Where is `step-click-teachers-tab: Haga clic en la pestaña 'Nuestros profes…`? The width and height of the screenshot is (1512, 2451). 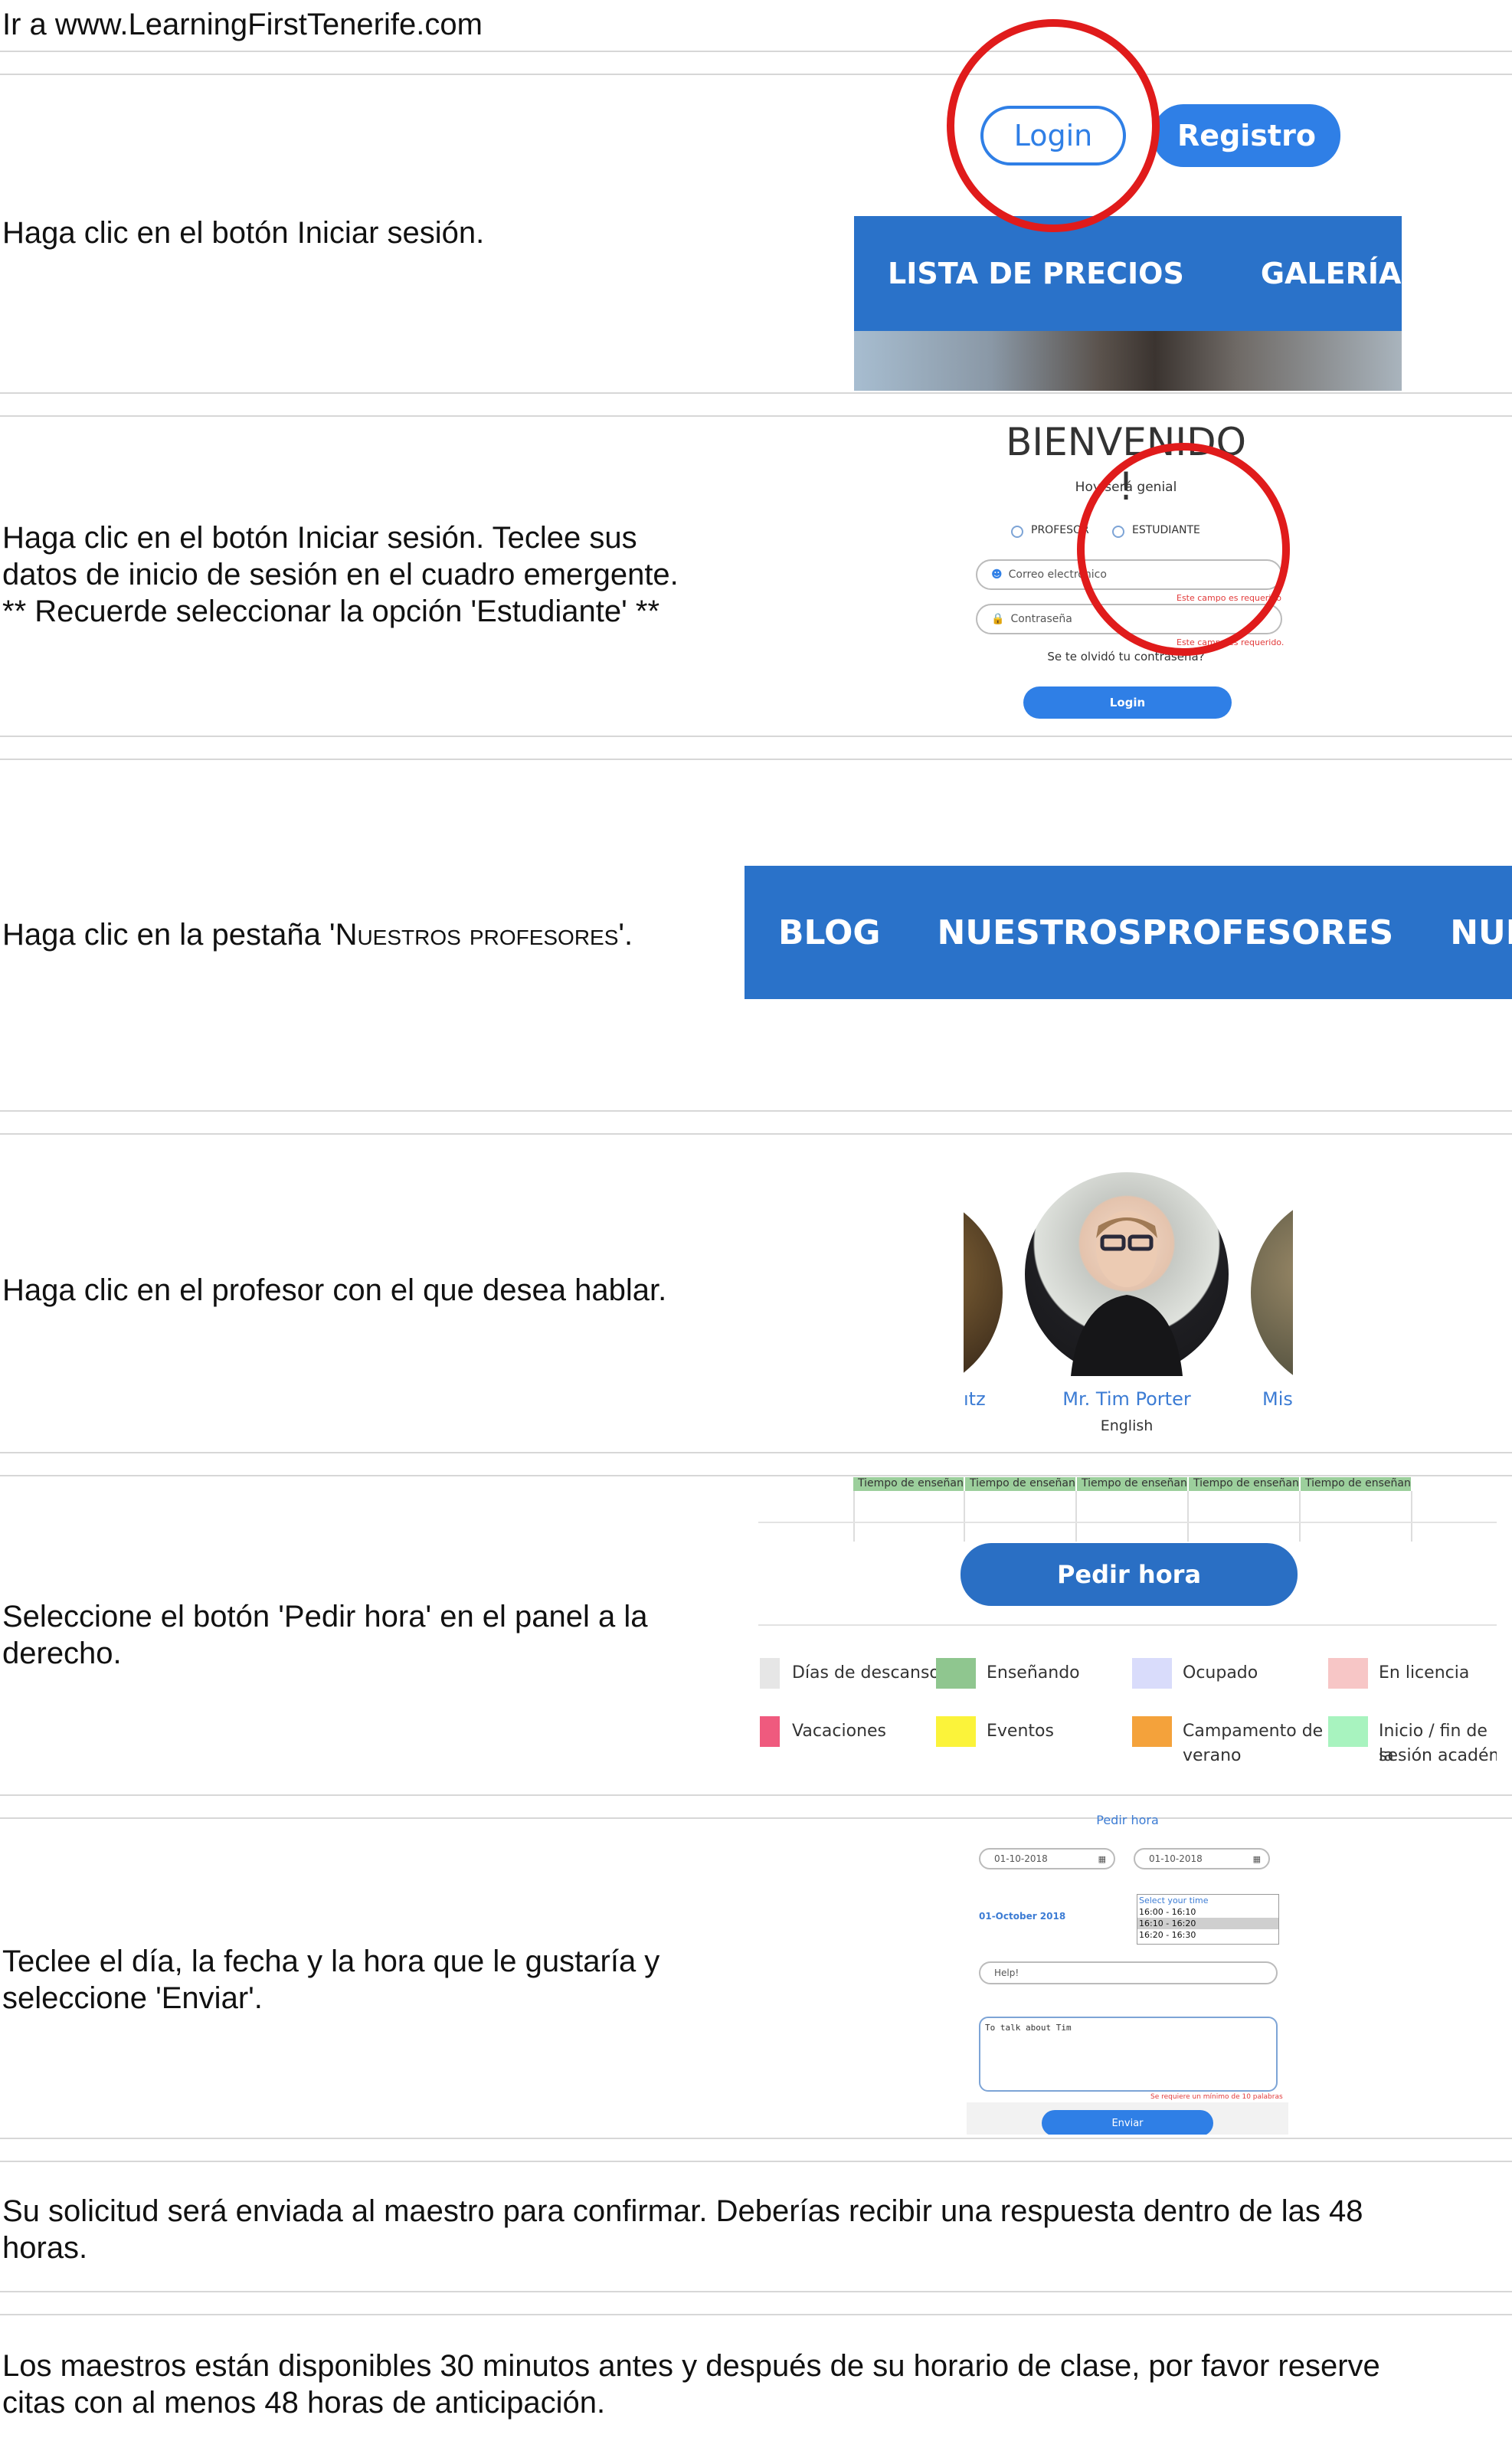
step-click-teachers-tab: Haga clic en la pestaña 'Nuestros profes… is located at coordinates (317, 935).